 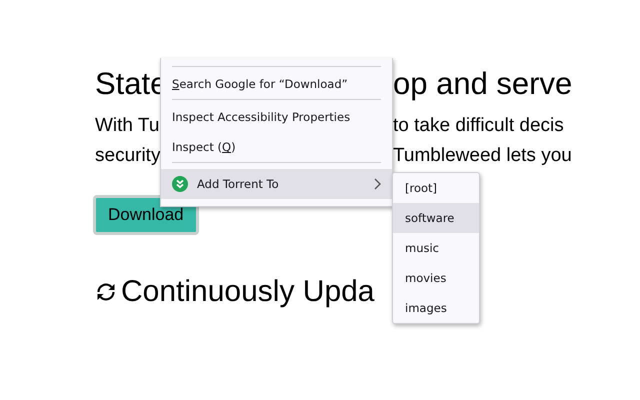 I want to click on menu-item: music, so click(x=436, y=248).